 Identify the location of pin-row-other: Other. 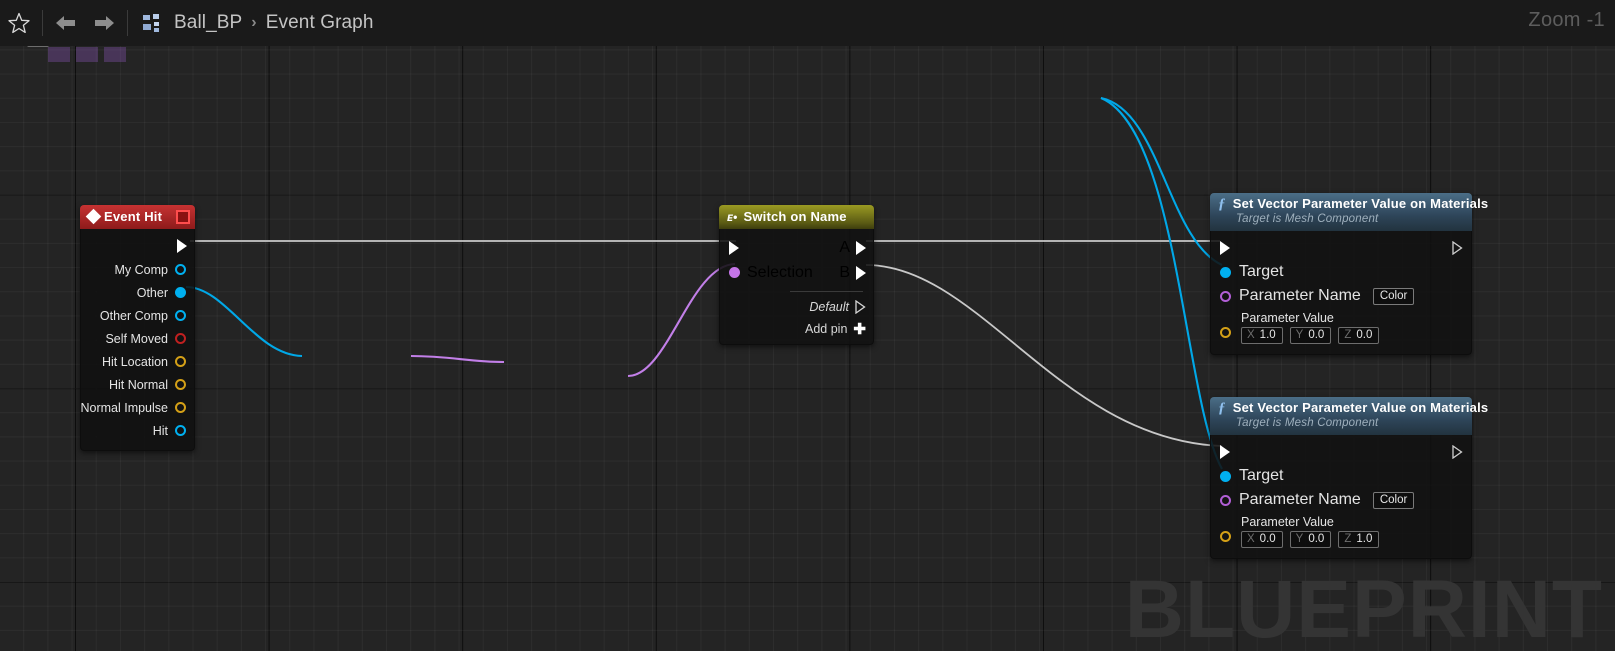
(137, 292).